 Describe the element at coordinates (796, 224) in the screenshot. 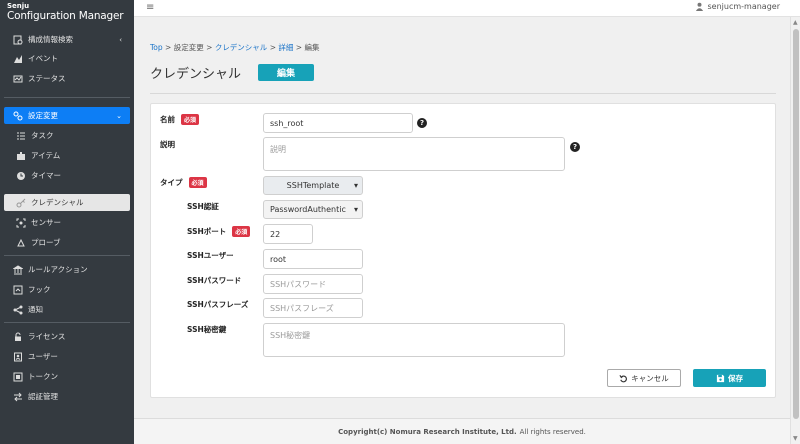

I see `scroll-thumb` at that location.